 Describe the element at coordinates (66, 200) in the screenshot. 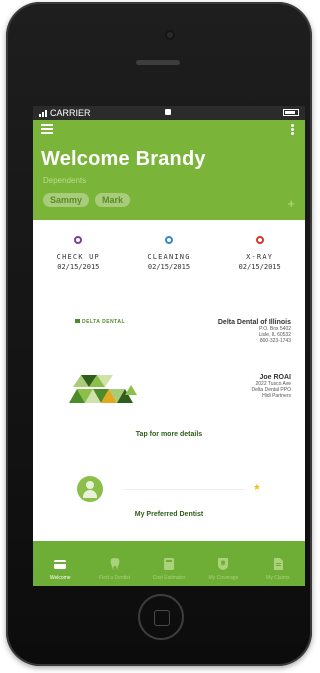

I see `dependent-chip-sammy: Sammy` at that location.